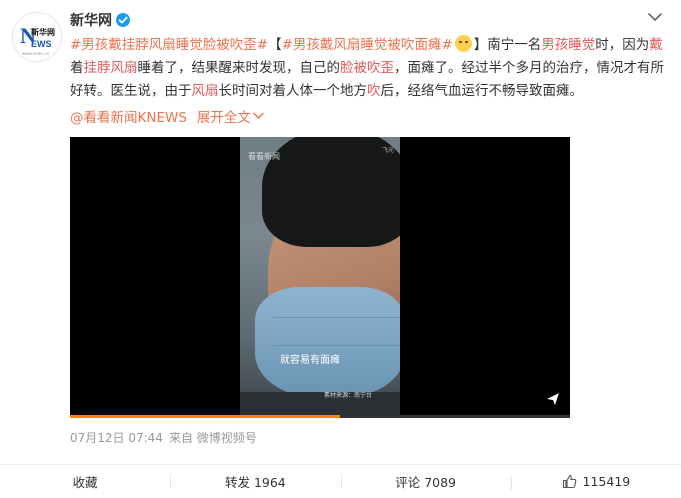  Describe the element at coordinates (163, 437) in the screenshot. I see `post-meta: 07月12日 07:44 来自 微博视频号` at that location.